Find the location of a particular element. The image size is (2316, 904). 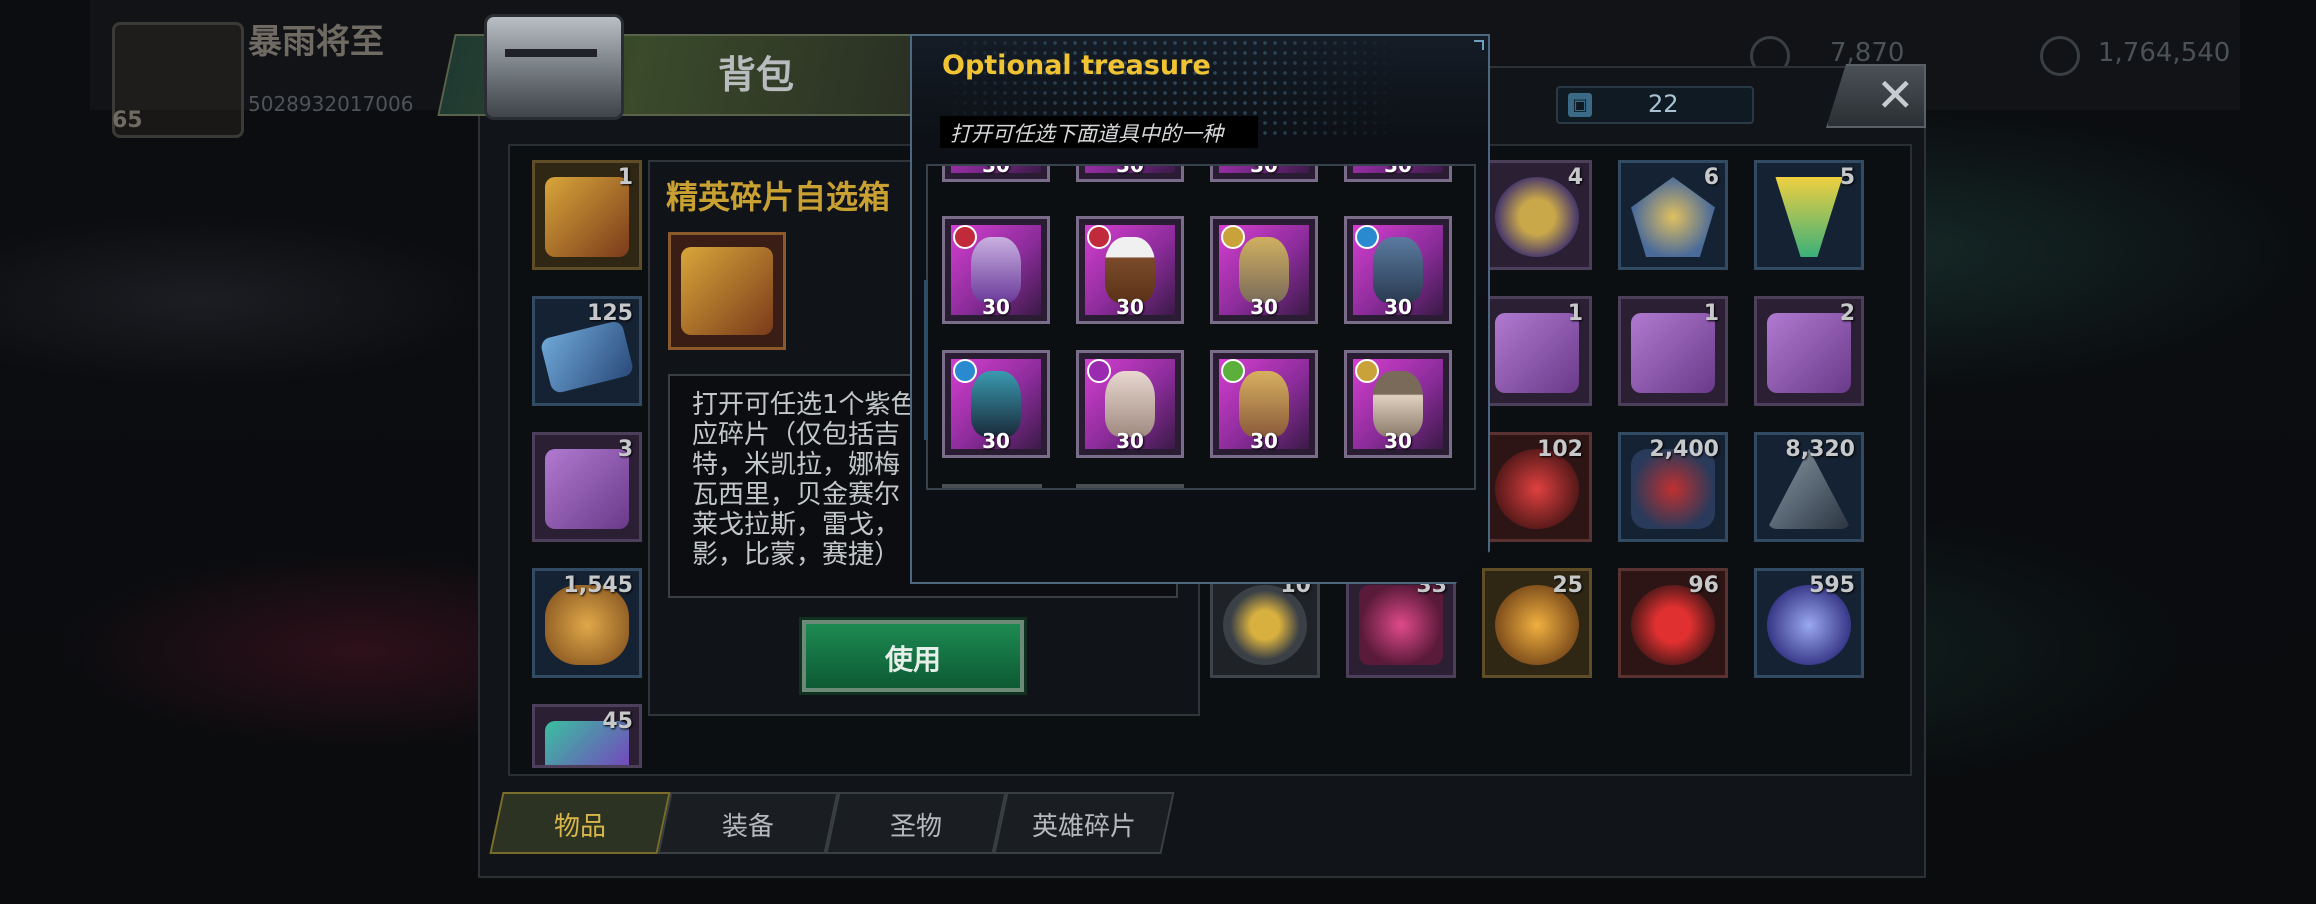

elite-shard-chest-icon is located at coordinates (727, 291).